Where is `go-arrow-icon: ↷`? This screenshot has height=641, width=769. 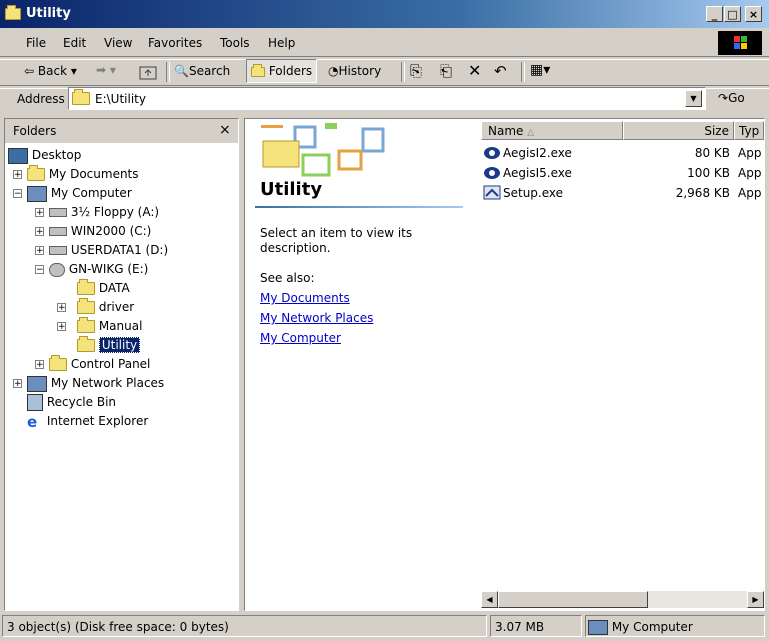
go-arrow-icon: ↷ is located at coordinates (723, 98).